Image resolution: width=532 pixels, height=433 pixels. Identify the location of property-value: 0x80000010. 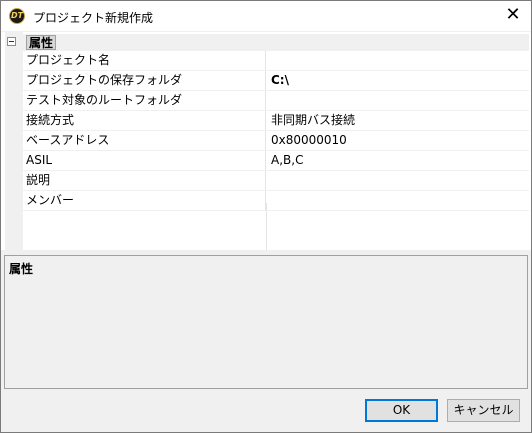
(398, 140).